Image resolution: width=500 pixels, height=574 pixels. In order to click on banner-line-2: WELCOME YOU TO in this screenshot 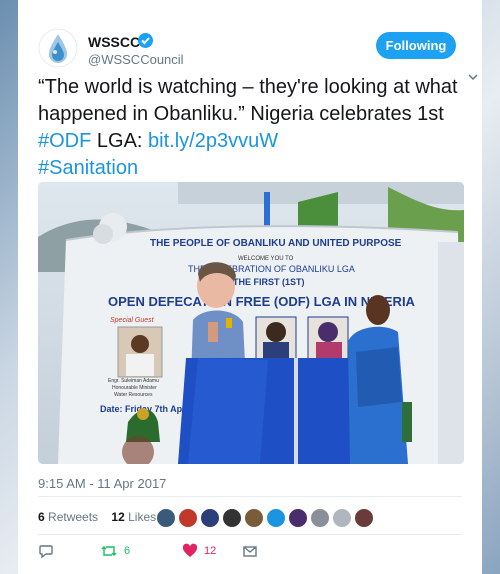, I will do `click(266, 259)`.